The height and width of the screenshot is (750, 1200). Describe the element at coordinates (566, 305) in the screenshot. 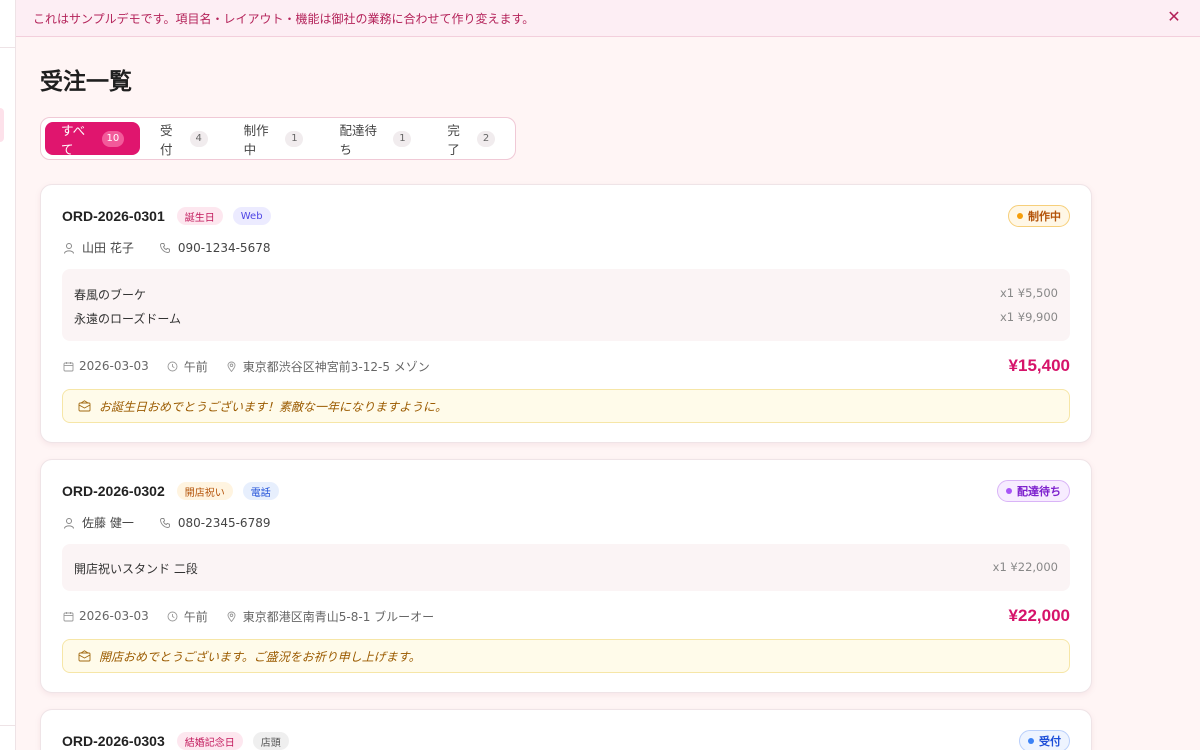

I see `order-items-box: 春風のブーケ x1 ¥5,500 永遠のローズドーム x1 ¥9,900` at that location.